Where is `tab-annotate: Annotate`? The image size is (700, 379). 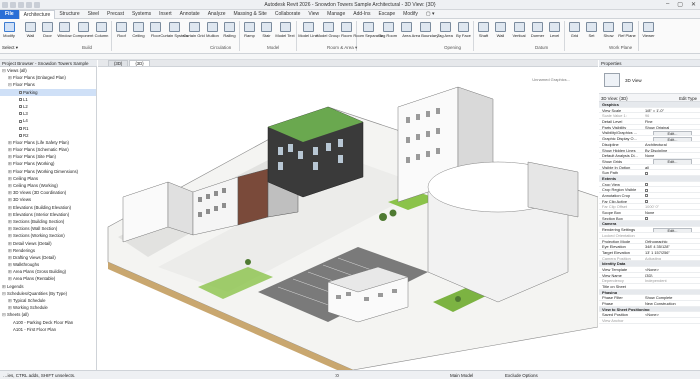
tab-annotate: Annotate is located at coordinates (190, 14).